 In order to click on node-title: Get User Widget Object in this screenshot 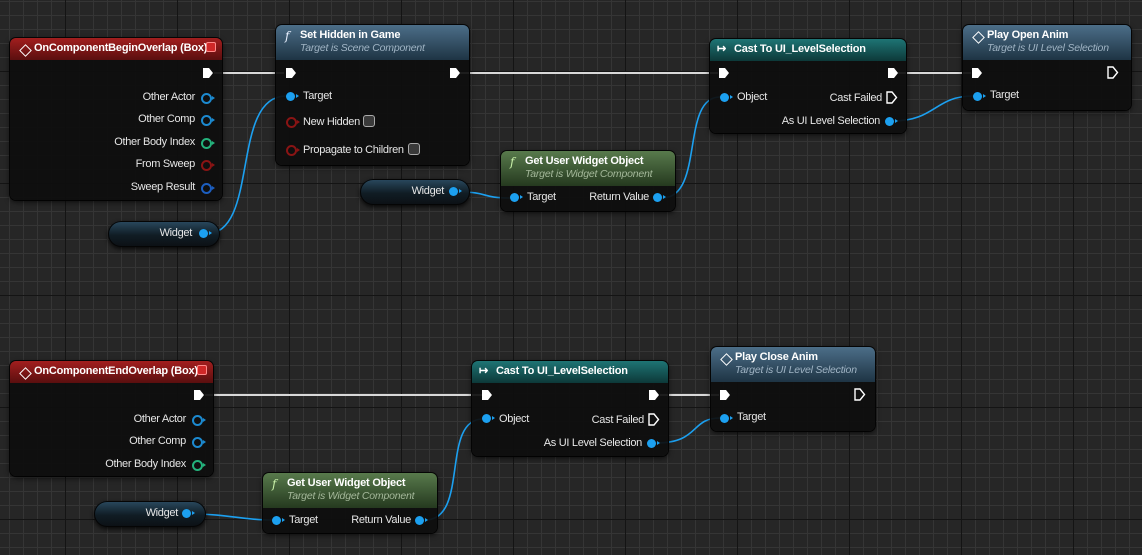, I will do `click(584, 161)`.